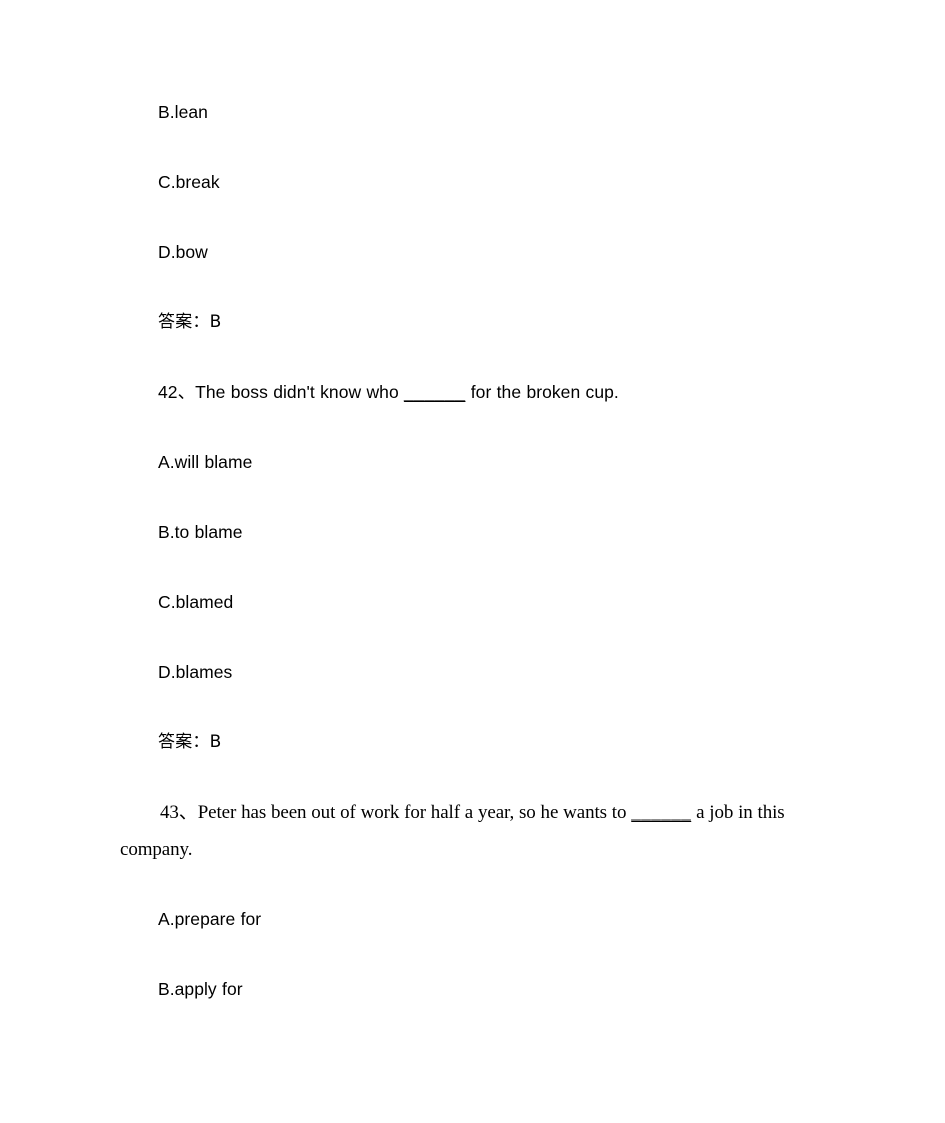  What do you see at coordinates (205, 462) in the screenshot?
I see `option-a-will-blame: A.will blame` at bounding box center [205, 462].